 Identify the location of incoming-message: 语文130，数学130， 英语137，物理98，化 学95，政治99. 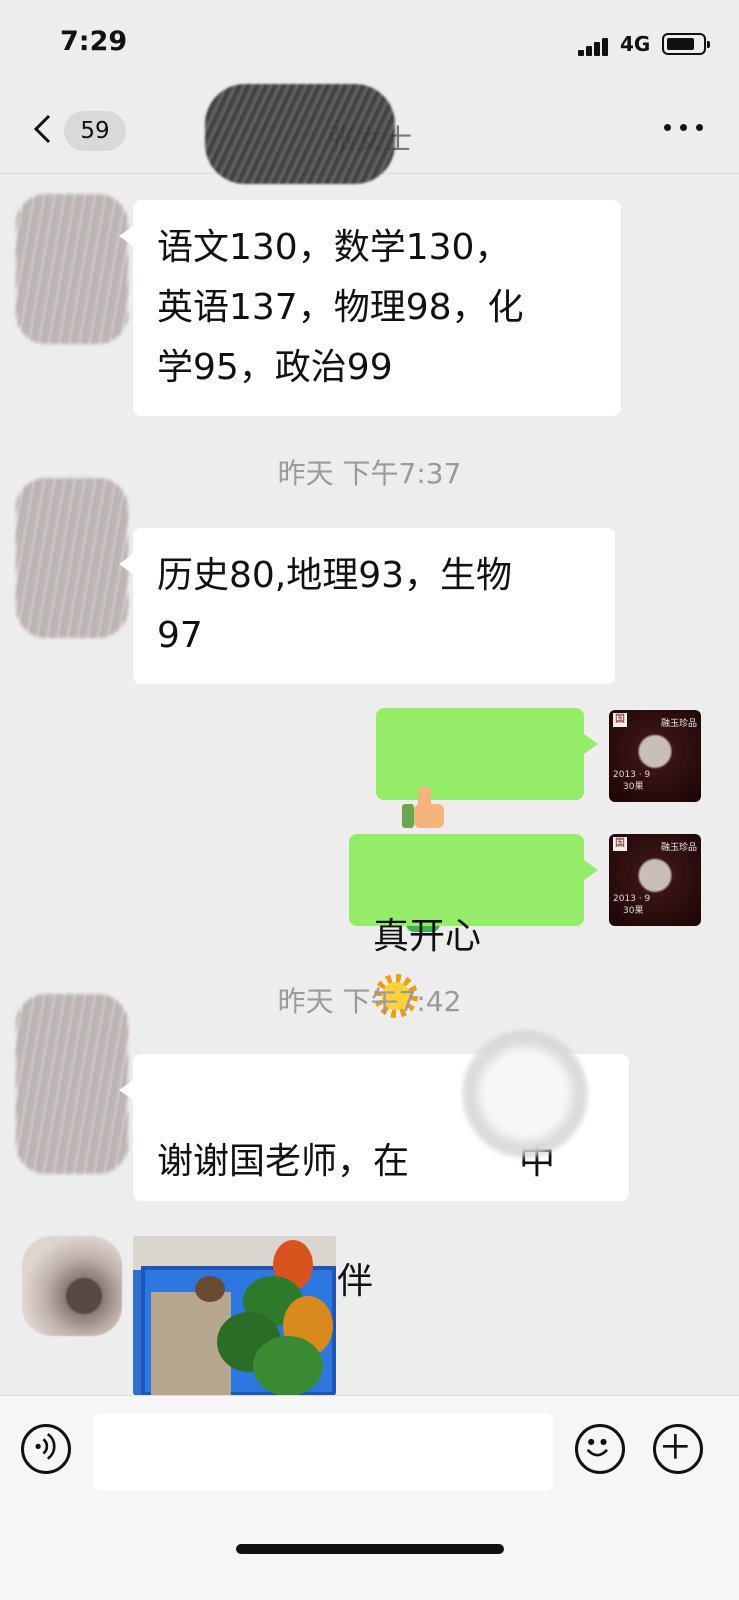
(370, 308).